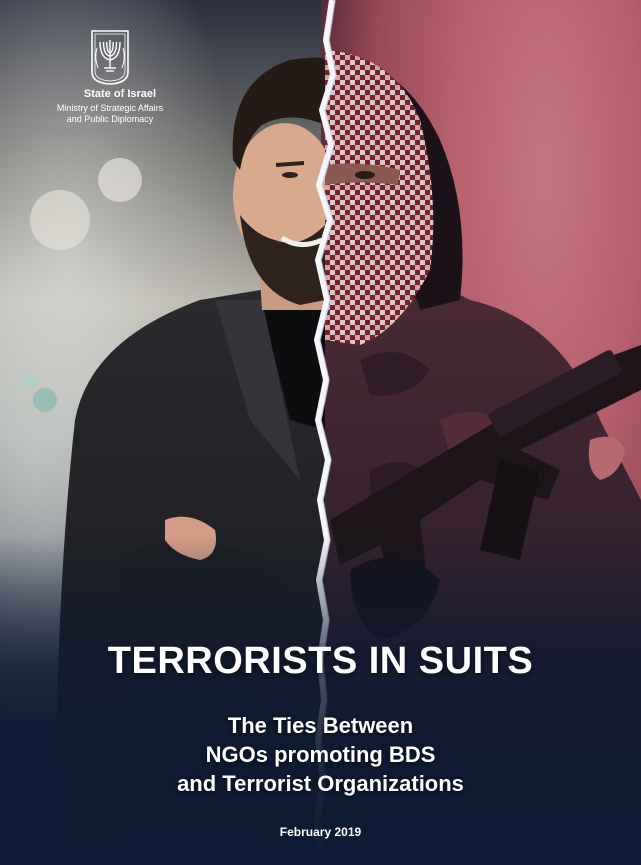 This screenshot has height=865, width=641. Describe the element at coordinates (320, 725) in the screenshot. I see `subtitle-line-1: The Ties Between` at that location.